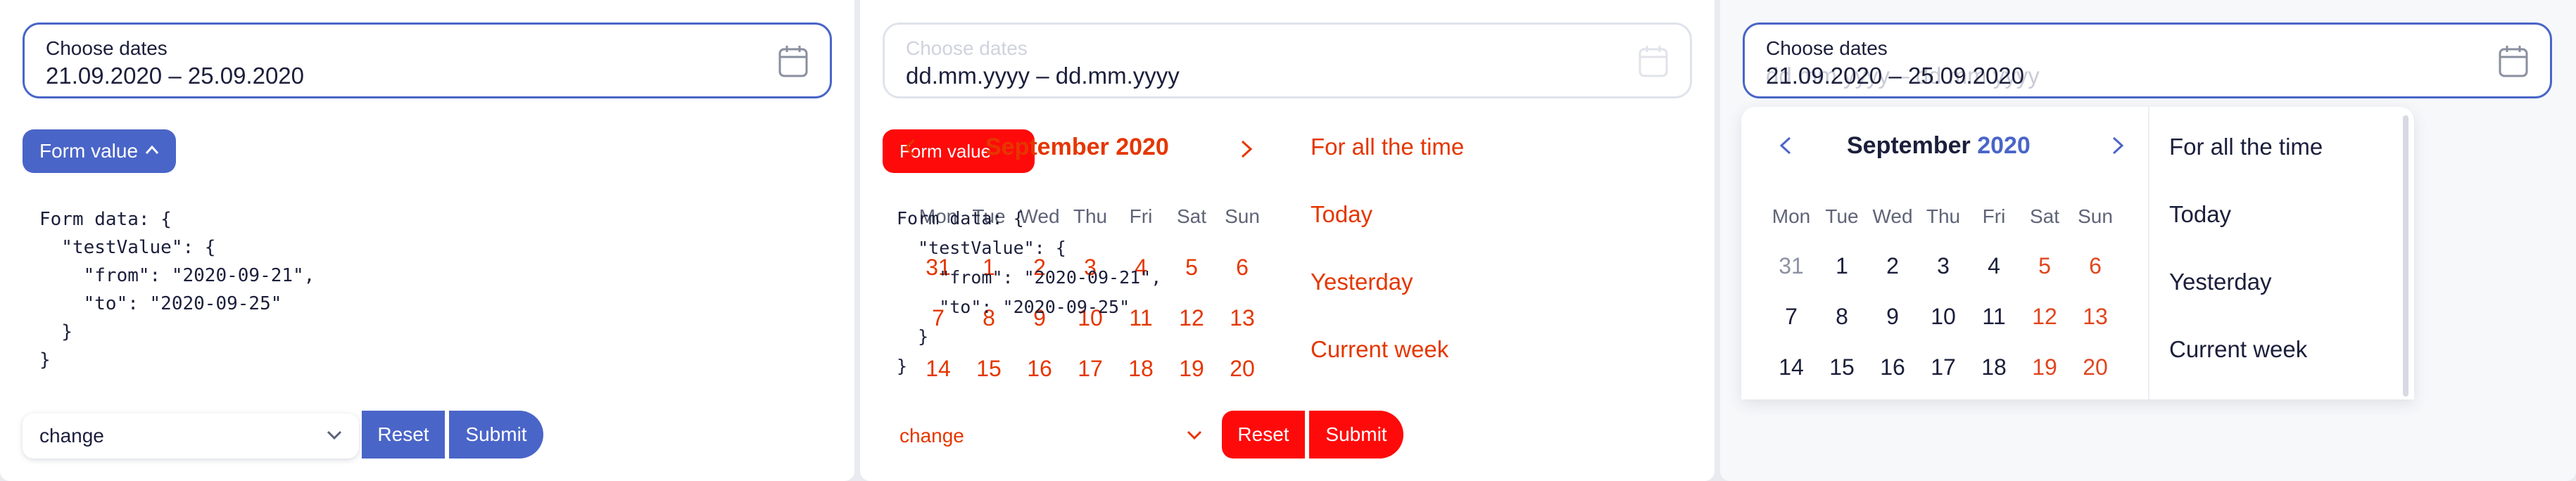 The height and width of the screenshot is (481, 2576). Describe the element at coordinates (1994, 266) in the screenshot. I see `calendar-day: 4` at that location.